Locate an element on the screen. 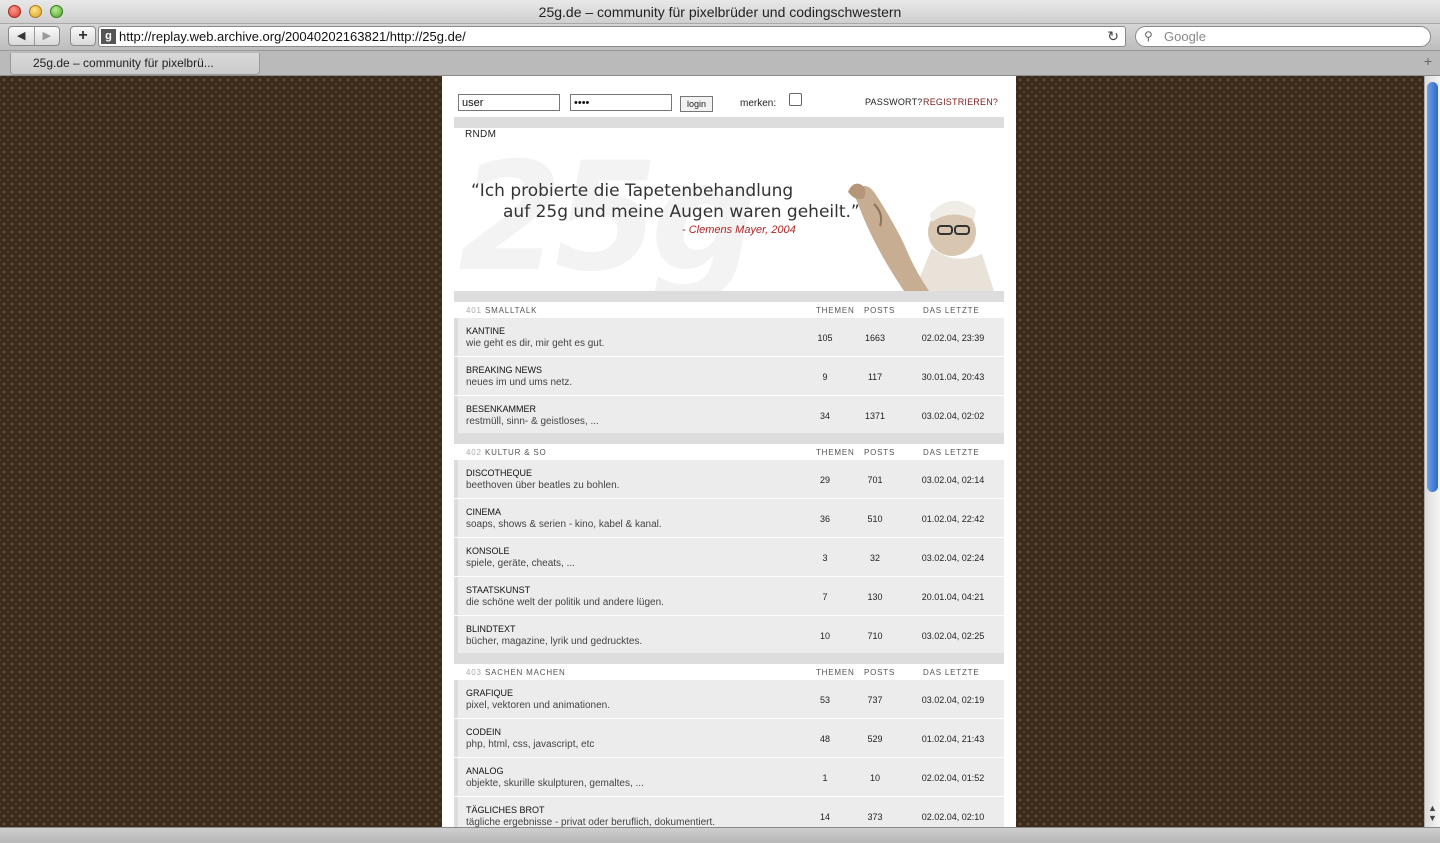 The width and height of the screenshot is (1440, 843). section-header: 401 SMALLTALK THEMEN POSTS DAS LETZTE is located at coordinates (729, 310).